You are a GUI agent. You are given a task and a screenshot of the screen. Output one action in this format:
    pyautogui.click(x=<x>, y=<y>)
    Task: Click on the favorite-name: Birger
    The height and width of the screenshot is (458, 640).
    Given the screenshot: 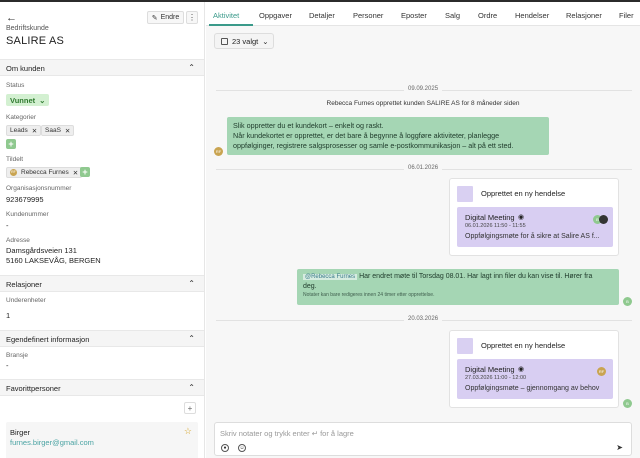 What is the action you would take?
    pyautogui.click(x=20, y=432)
    